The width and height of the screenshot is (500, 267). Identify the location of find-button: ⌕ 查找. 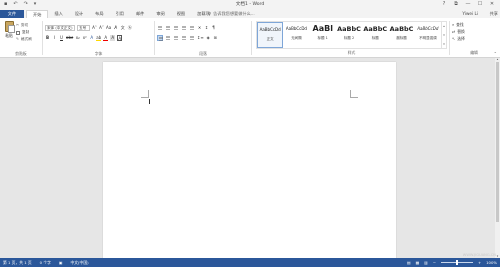
(458, 24).